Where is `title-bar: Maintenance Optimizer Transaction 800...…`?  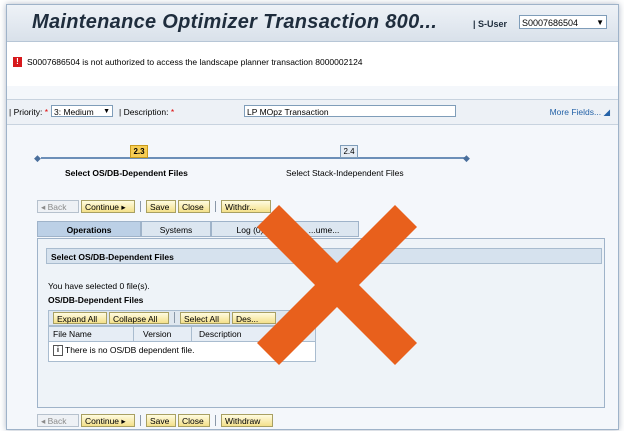 title-bar: Maintenance Optimizer Transaction 800...… is located at coordinates (312, 23).